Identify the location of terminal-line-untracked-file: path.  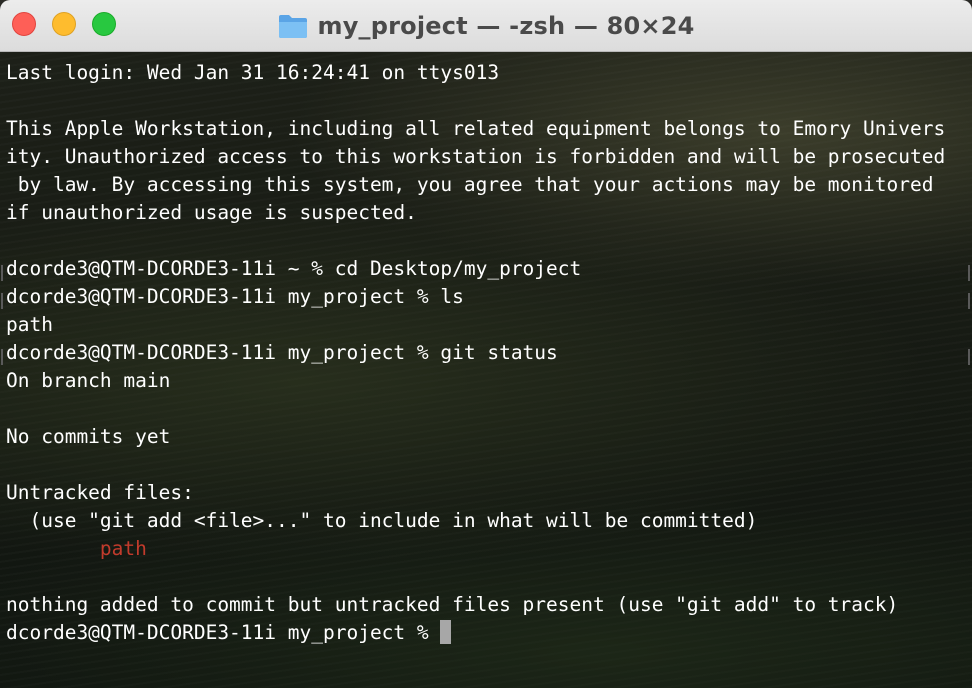
(76, 548).